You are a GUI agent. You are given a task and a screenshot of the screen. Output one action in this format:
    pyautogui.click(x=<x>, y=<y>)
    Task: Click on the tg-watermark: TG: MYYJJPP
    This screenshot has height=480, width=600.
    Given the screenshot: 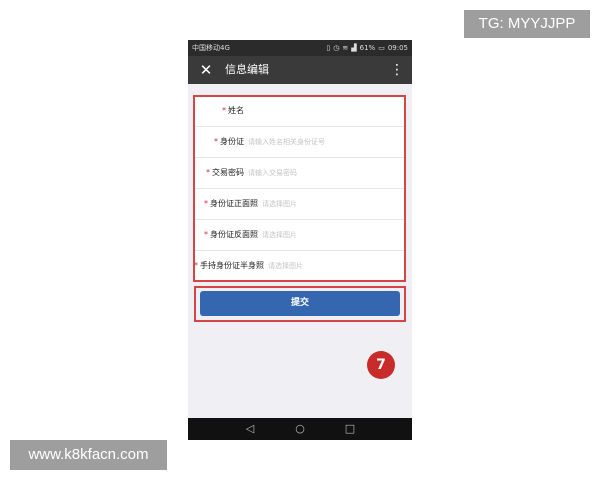 What is the action you would take?
    pyautogui.click(x=527, y=24)
    